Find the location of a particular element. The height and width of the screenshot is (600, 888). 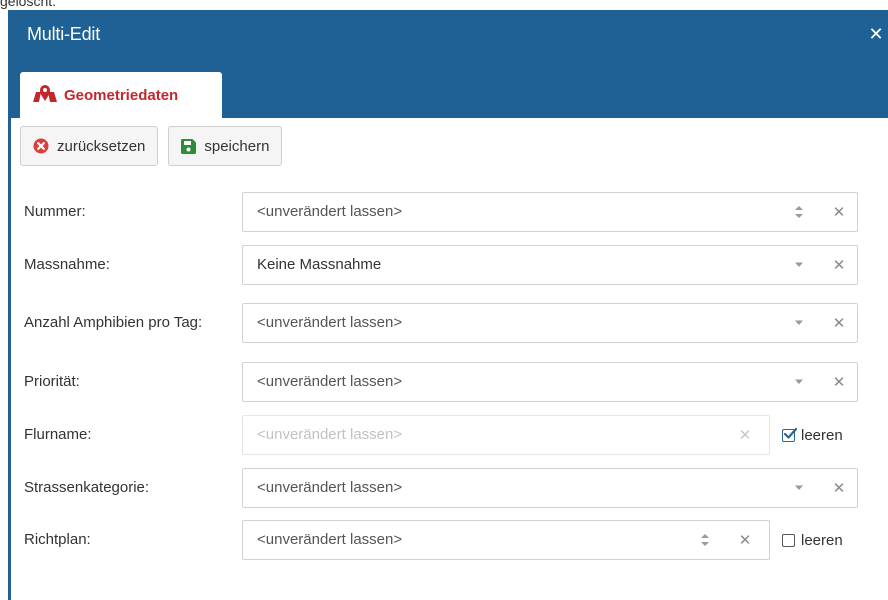

toolbar: zurücksetzen speichern is located at coordinates (151, 146).